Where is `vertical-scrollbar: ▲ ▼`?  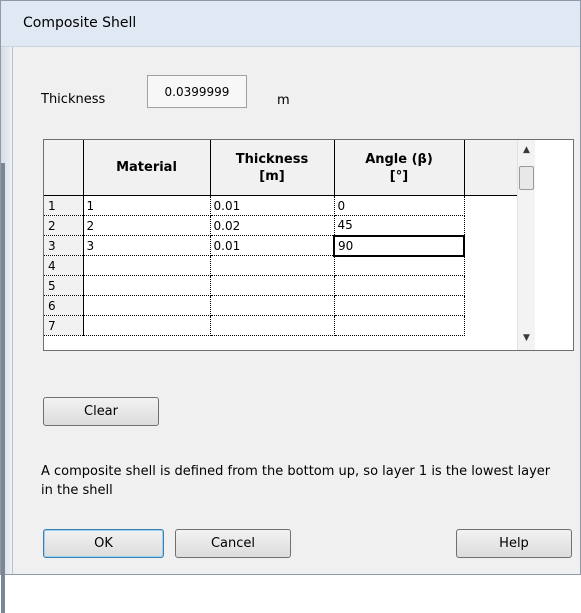
vertical-scrollbar: ▲ ▼ is located at coordinates (526, 245).